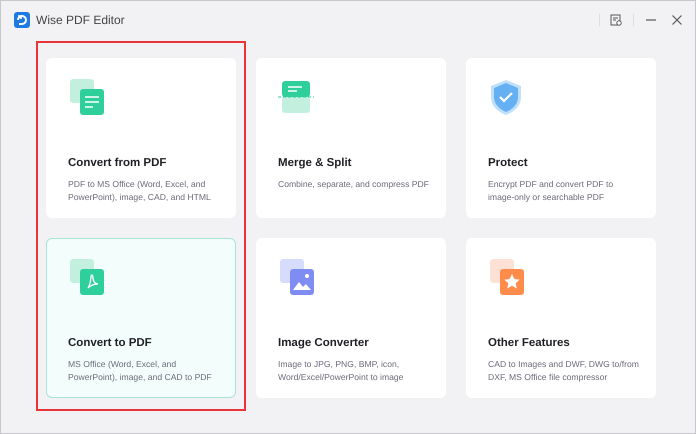 Image resolution: width=696 pixels, height=434 pixels. Describe the element at coordinates (506, 277) in the screenshot. I see `star-icon` at that location.